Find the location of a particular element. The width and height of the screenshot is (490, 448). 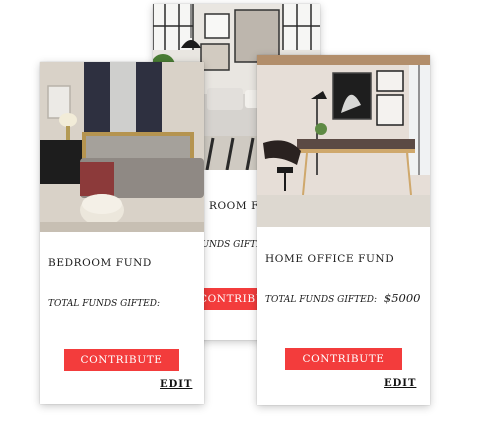

card-title: BEDROOM FUND is located at coordinates (100, 263).